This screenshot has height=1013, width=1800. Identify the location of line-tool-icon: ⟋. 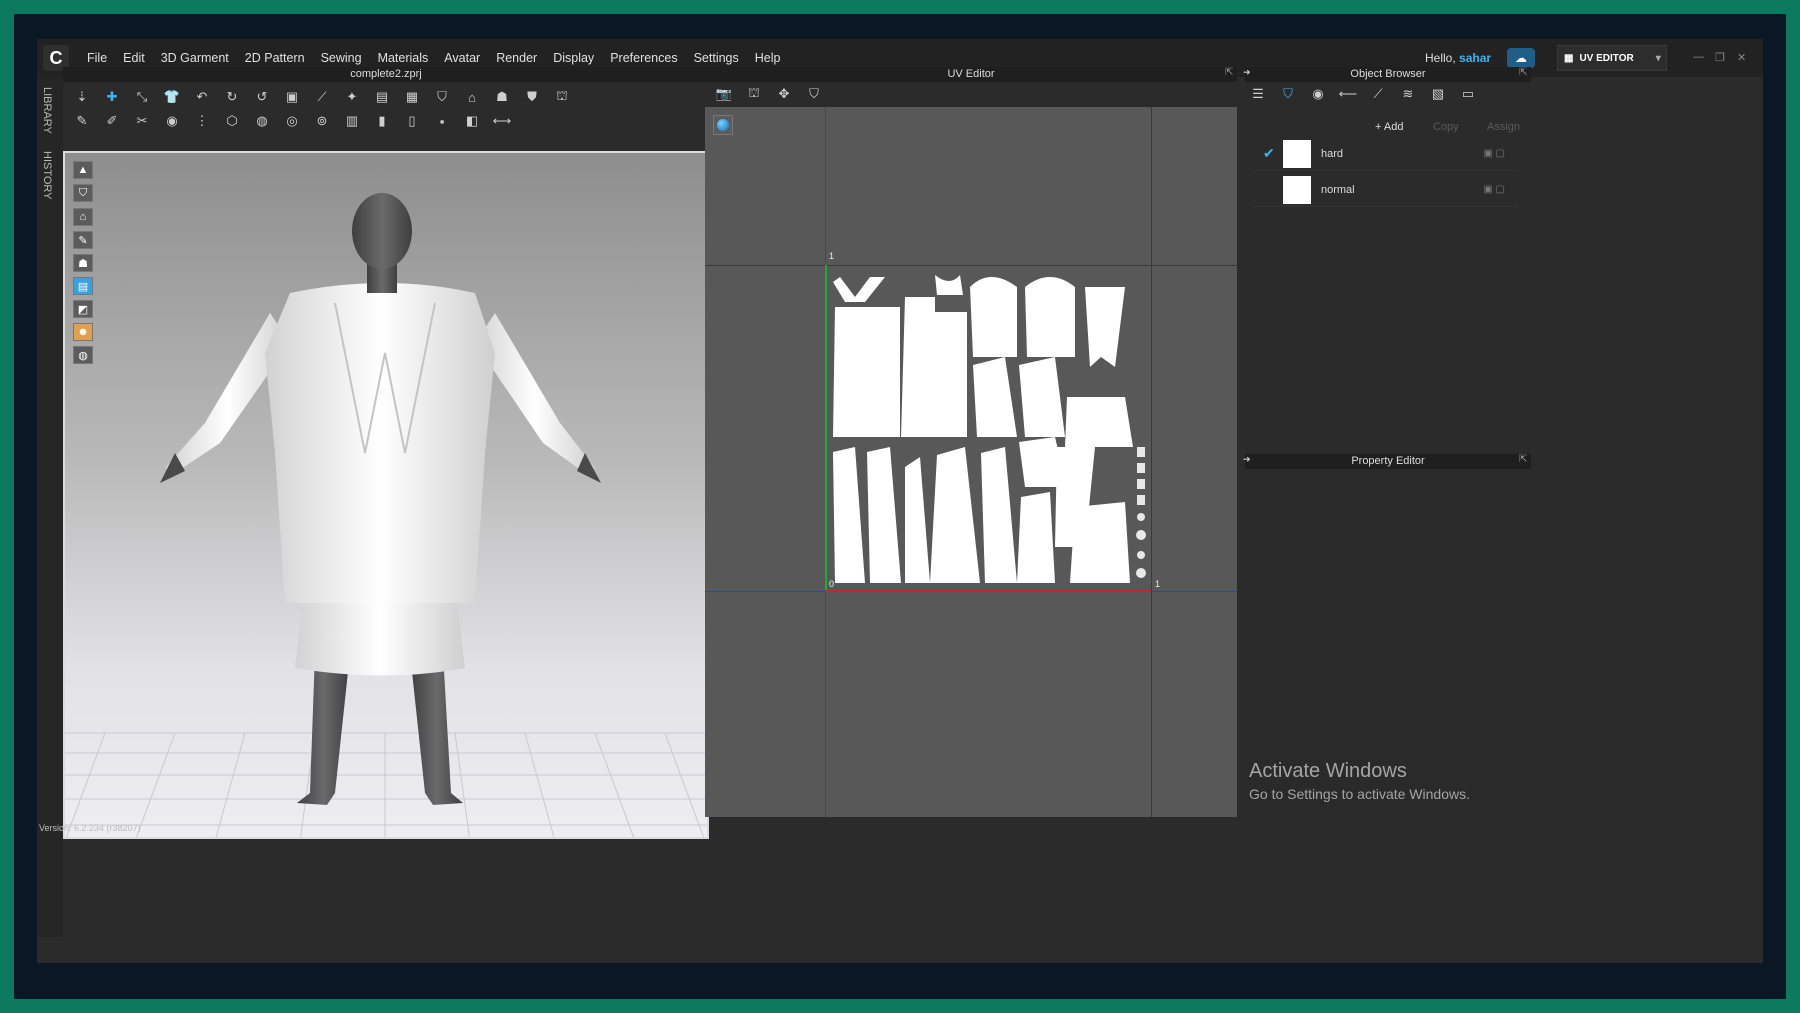
(322, 97).